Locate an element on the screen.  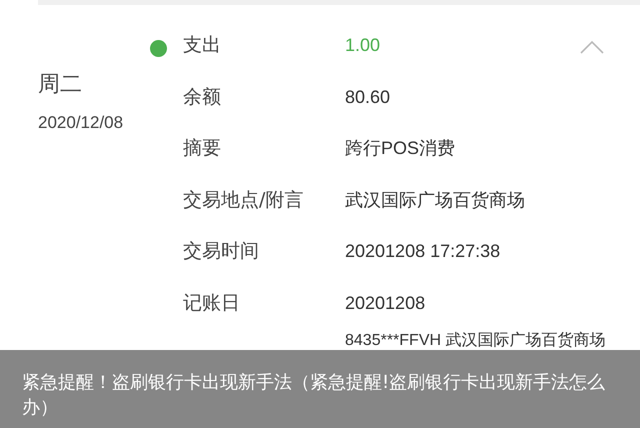
date: 2020/12/08 is located at coordinates (81, 123).